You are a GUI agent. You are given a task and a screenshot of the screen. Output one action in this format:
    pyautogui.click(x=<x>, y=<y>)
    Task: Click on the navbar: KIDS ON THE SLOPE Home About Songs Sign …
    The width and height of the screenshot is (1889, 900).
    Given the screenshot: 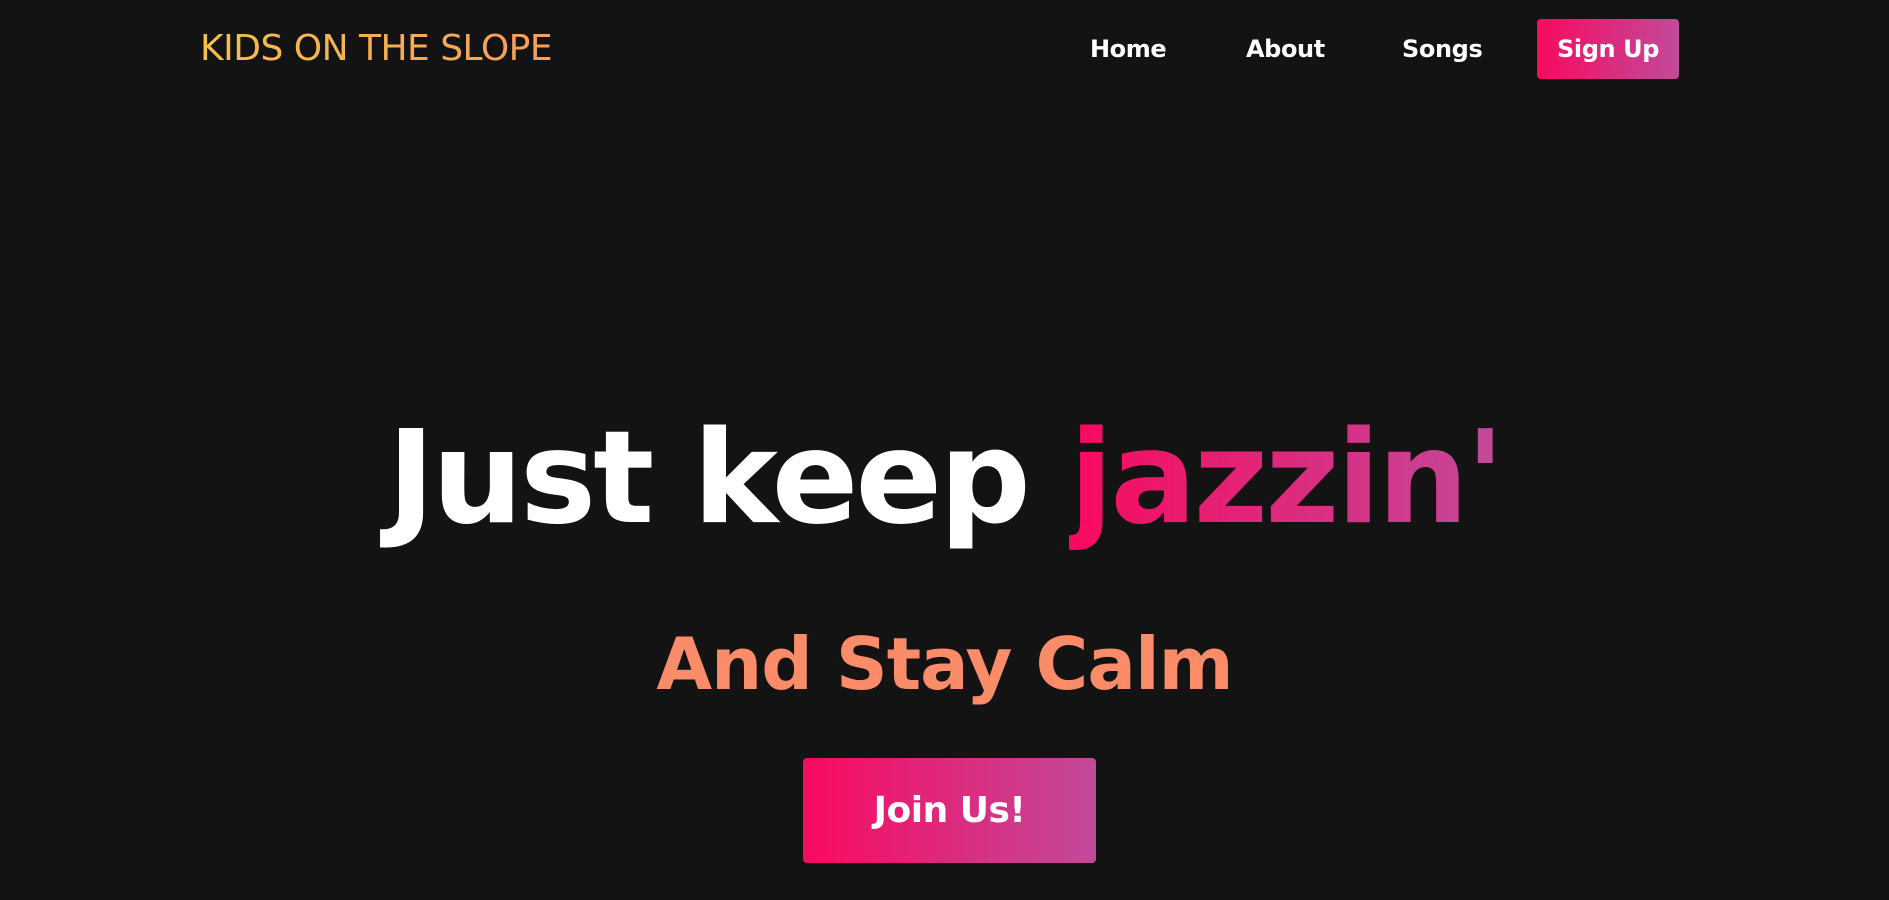 What is the action you would take?
    pyautogui.click(x=944, y=50)
    